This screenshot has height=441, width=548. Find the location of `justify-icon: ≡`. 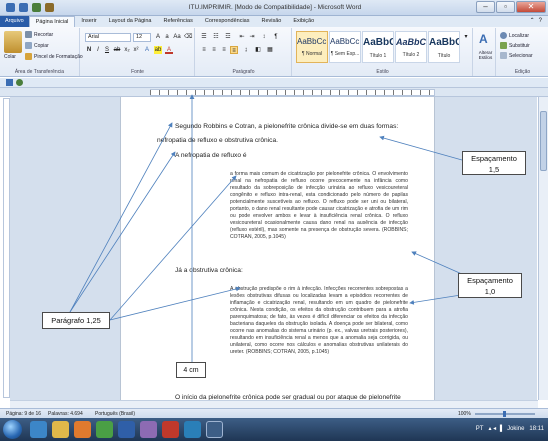

justify-icon: ≡ is located at coordinates (234, 50).